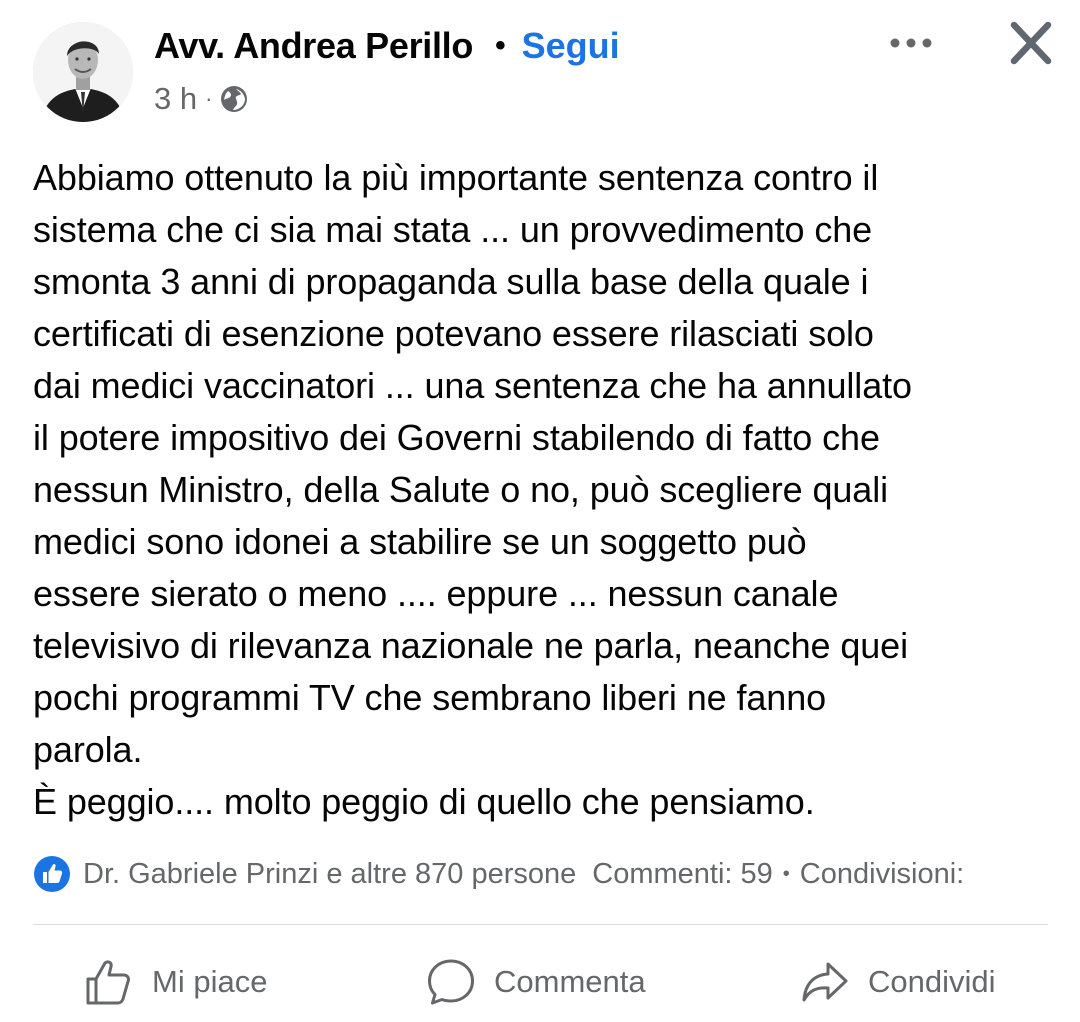  Describe the element at coordinates (52, 874) in the screenshot. I see `like-reaction-icon` at that location.